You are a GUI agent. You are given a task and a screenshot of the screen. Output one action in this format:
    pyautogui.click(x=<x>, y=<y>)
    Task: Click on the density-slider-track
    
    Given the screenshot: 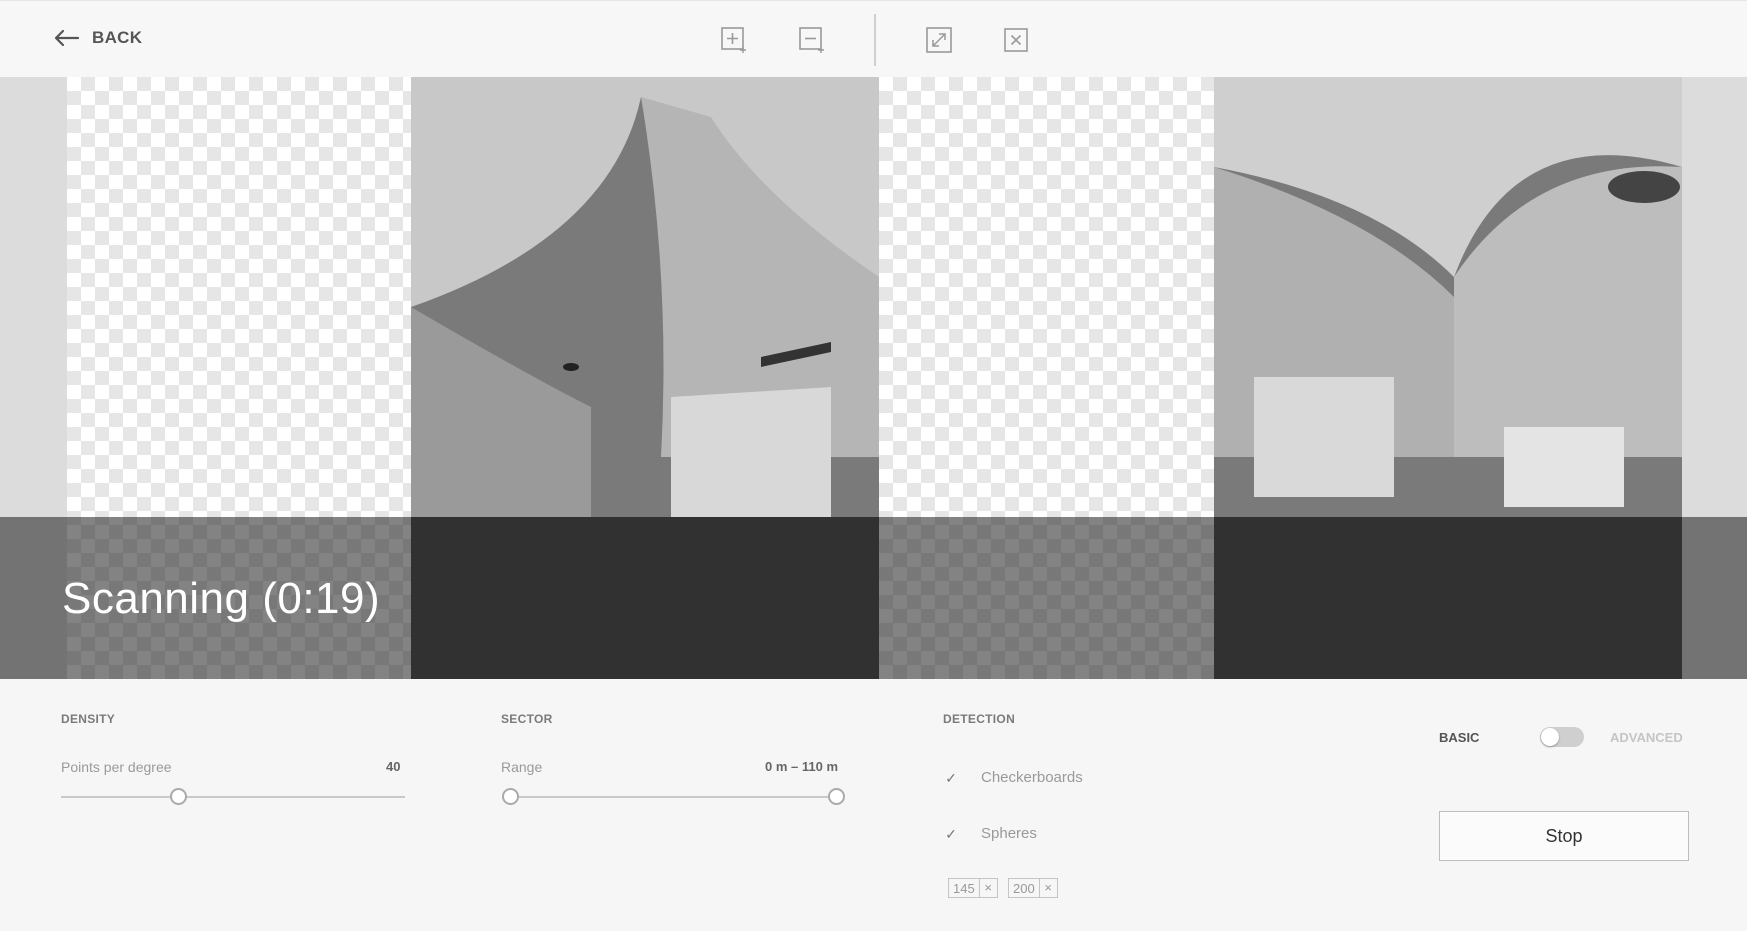 What is the action you would take?
    pyautogui.click(x=233, y=797)
    